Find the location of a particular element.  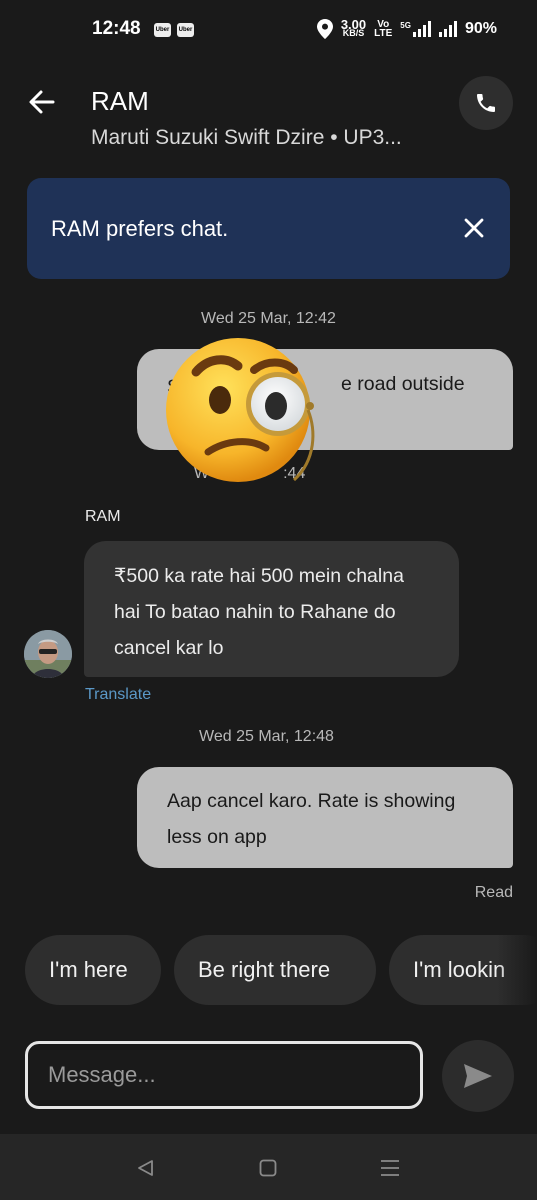

status-bar: 12:48 Uber Uber 3.00 KB/S Vo LTE 5G 90% is located at coordinates (268, 31).